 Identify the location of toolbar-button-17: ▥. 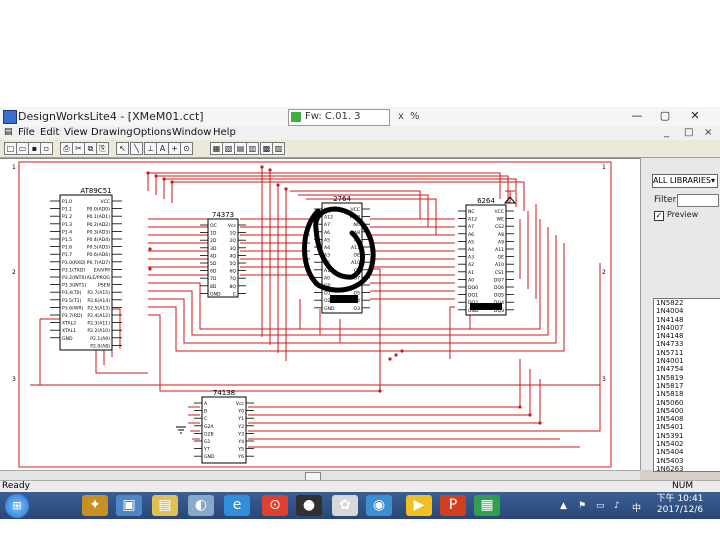
(252, 148).